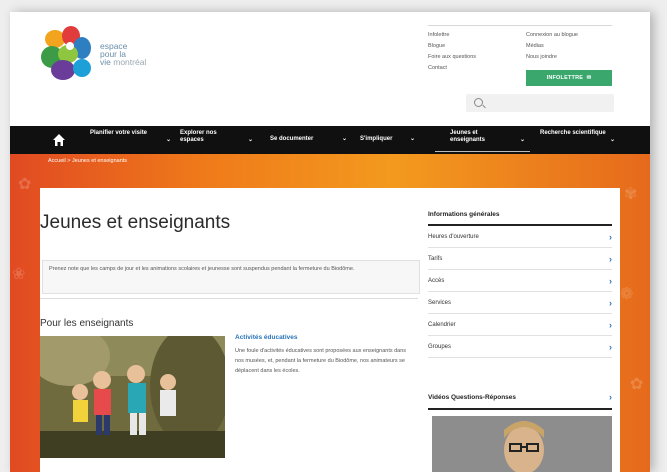 This screenshot has height=472, width=667. Describe the element at coordinates (569, 78) in the screenshot. I see `newsletter-button: INFOLETTRE ✉` at that location.